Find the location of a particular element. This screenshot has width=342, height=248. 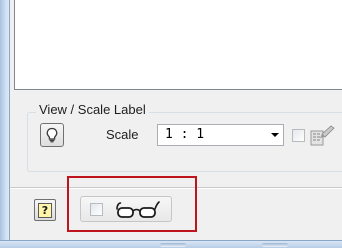

lightbulb-button is located at coordinates (52, 135).